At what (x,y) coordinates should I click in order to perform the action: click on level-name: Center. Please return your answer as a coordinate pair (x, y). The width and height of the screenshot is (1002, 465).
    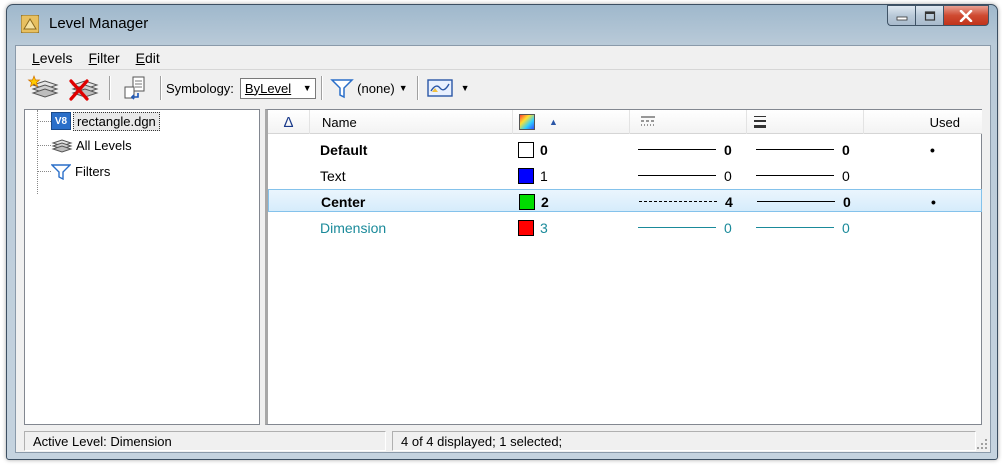
    Looking at the image, I should click on (343, 201).